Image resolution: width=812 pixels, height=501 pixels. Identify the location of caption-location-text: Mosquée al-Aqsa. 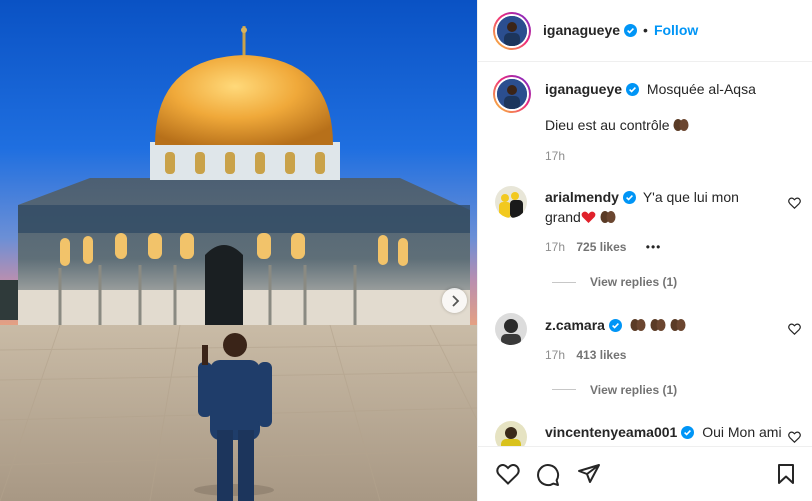
(701, 89).